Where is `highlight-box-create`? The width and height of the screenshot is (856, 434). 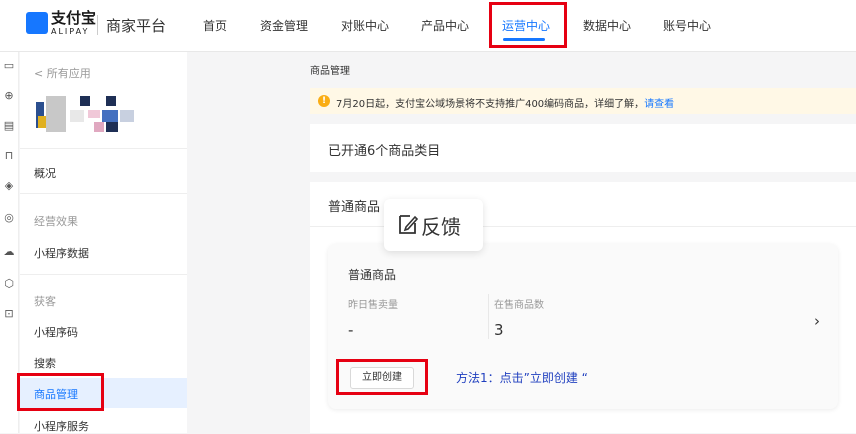 highlight-box-create is located at coordinates (382, 377).